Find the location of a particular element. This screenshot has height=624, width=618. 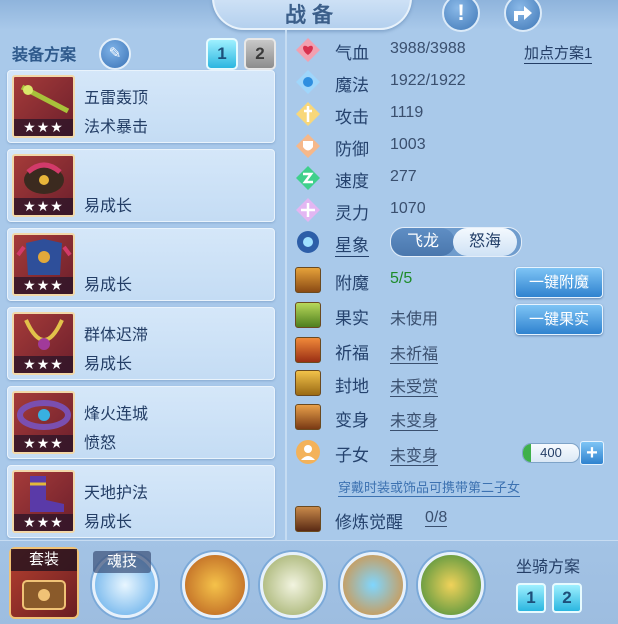

page-title: 战备 is located at coordinates (312, 15).